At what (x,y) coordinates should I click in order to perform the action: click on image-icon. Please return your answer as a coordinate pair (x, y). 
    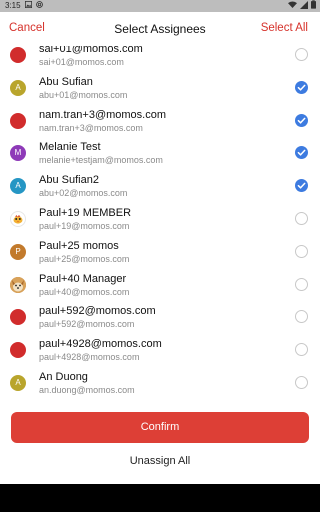
    Looking at the image, I should click on (28, 6).